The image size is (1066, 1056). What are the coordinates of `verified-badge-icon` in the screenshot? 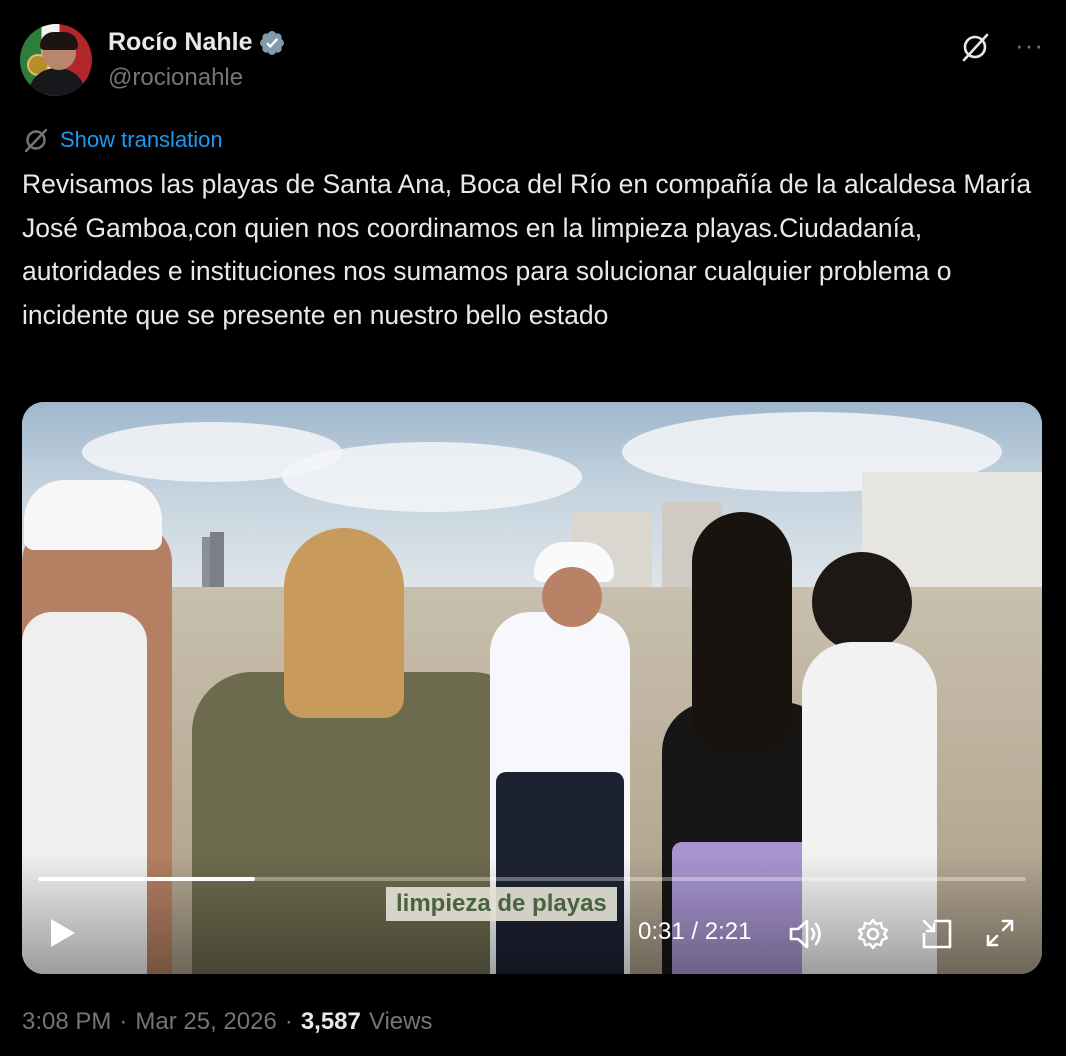 It's located at (272, 42).